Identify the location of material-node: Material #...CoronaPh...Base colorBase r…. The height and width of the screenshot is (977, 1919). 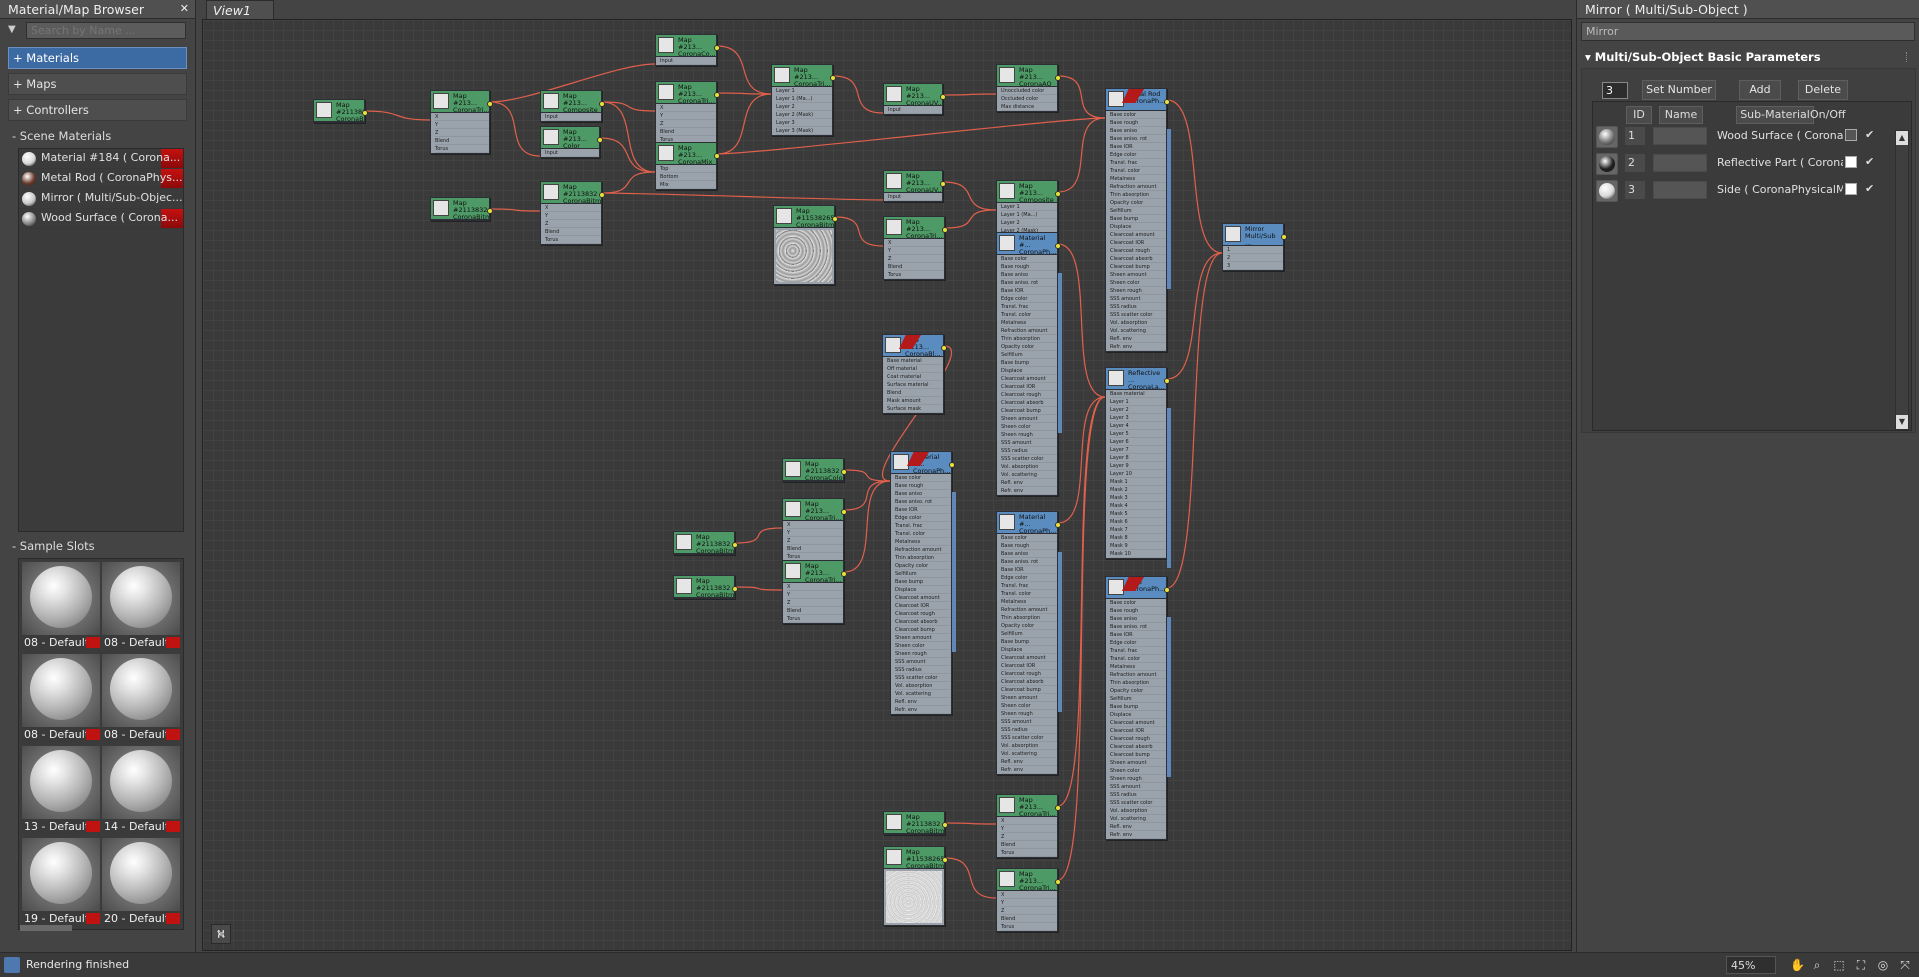
(923, 583).